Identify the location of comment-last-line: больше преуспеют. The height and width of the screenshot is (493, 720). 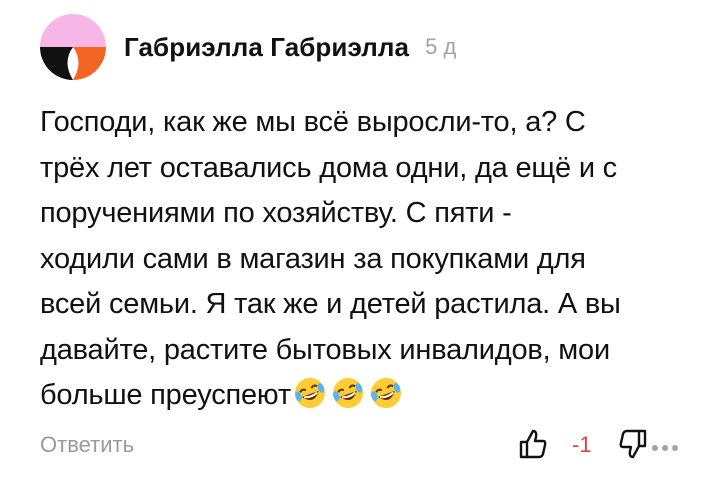
(365, 396).